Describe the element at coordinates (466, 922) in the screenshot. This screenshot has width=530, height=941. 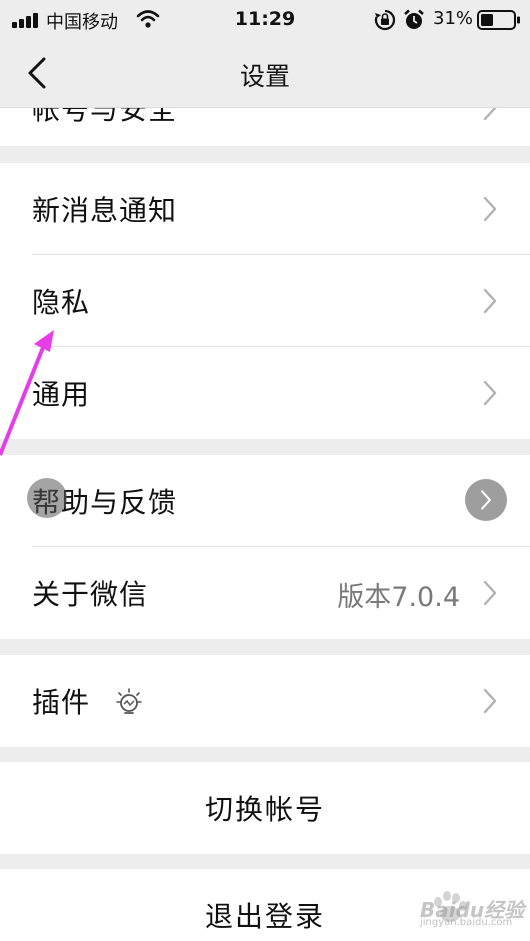
I see `watermark-url: jingyan.baidu.com` at that location.